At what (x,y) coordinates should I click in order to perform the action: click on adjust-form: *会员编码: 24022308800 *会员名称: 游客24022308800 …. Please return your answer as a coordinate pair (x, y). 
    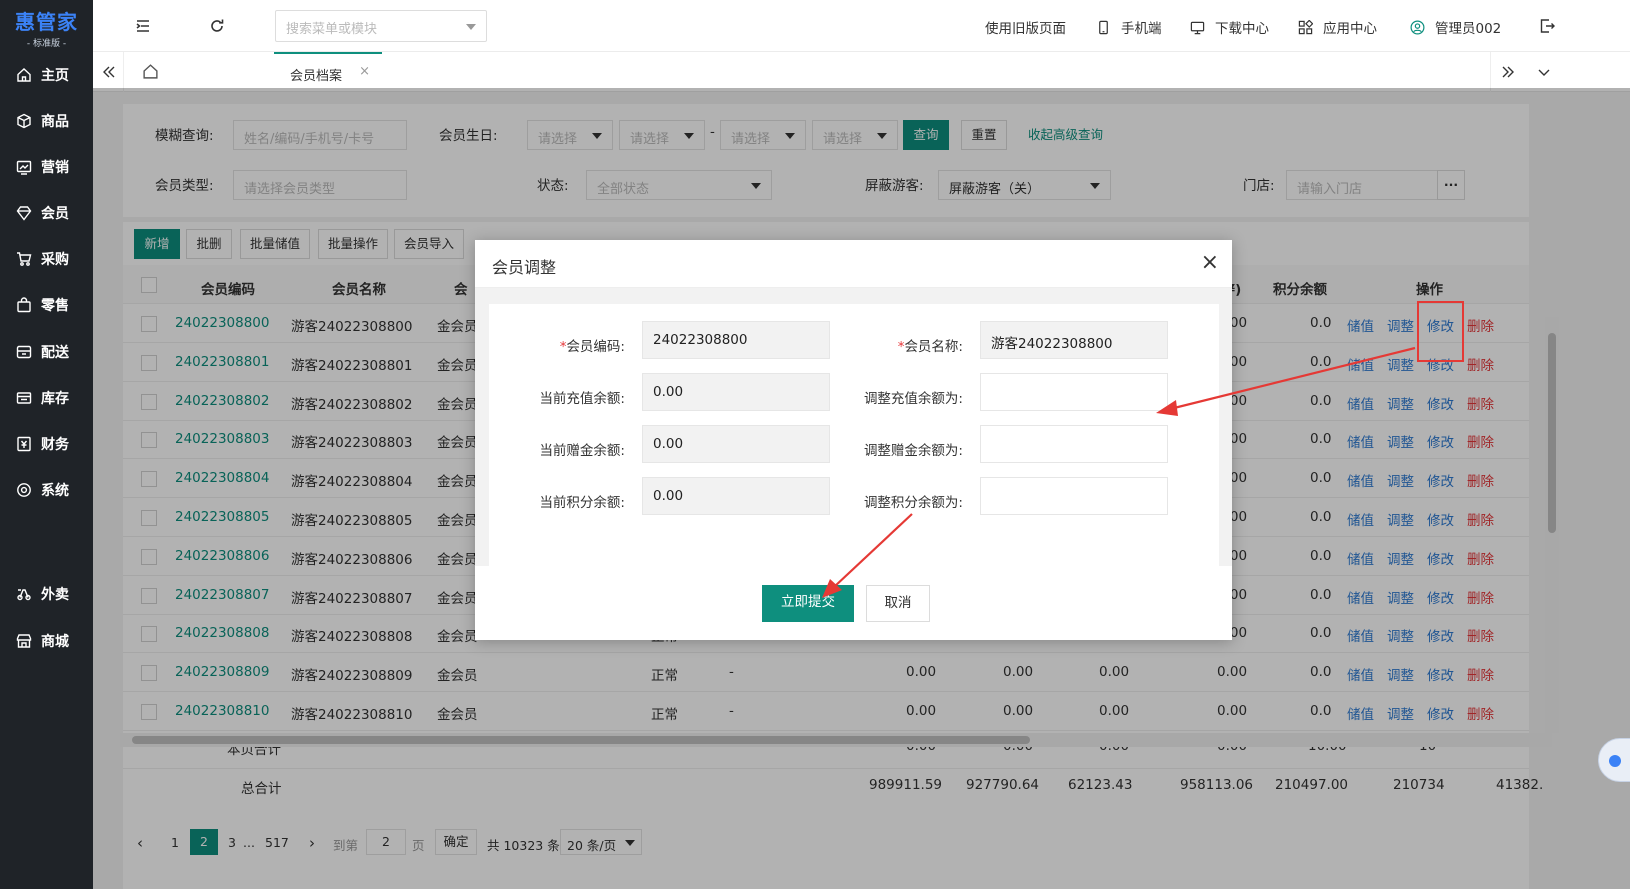
    Looking at the image, I should click on (854, 435).